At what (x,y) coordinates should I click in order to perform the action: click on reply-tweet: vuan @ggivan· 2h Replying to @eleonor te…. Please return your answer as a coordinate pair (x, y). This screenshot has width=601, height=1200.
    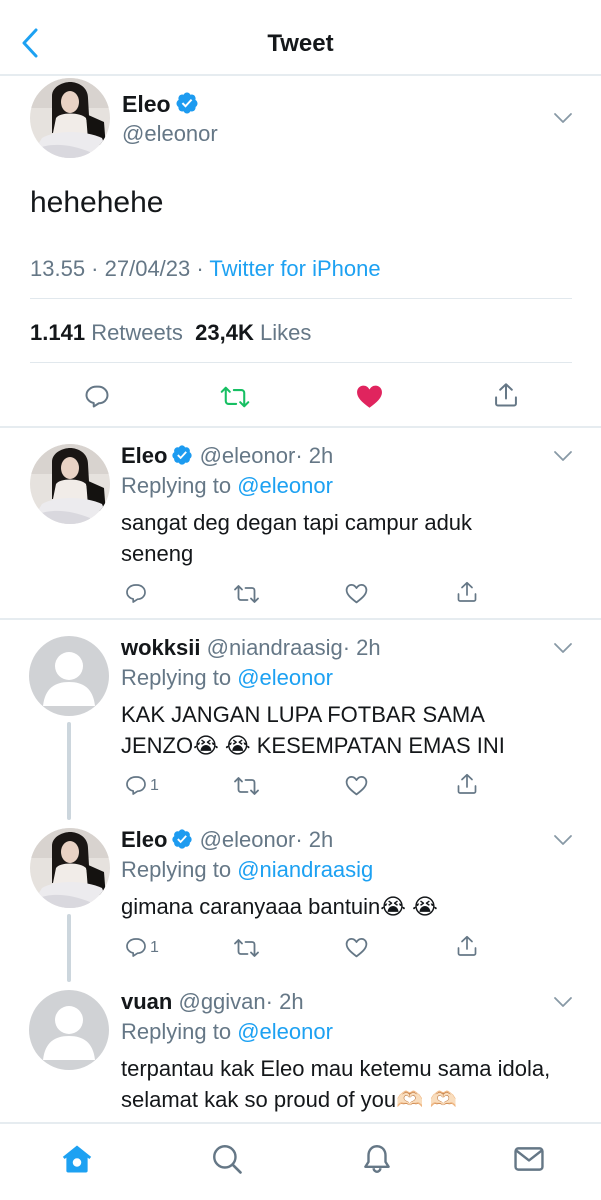
    Looking at the image, I should click on (300, 1048).